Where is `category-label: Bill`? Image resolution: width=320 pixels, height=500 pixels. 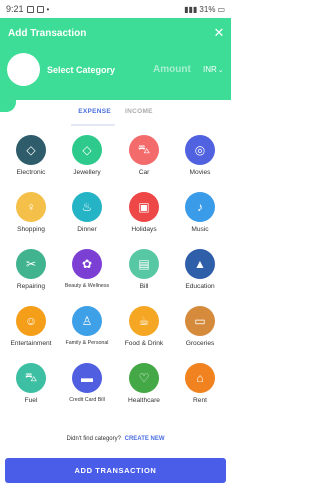 category-label: Bill is located at coordinates (144, 286).